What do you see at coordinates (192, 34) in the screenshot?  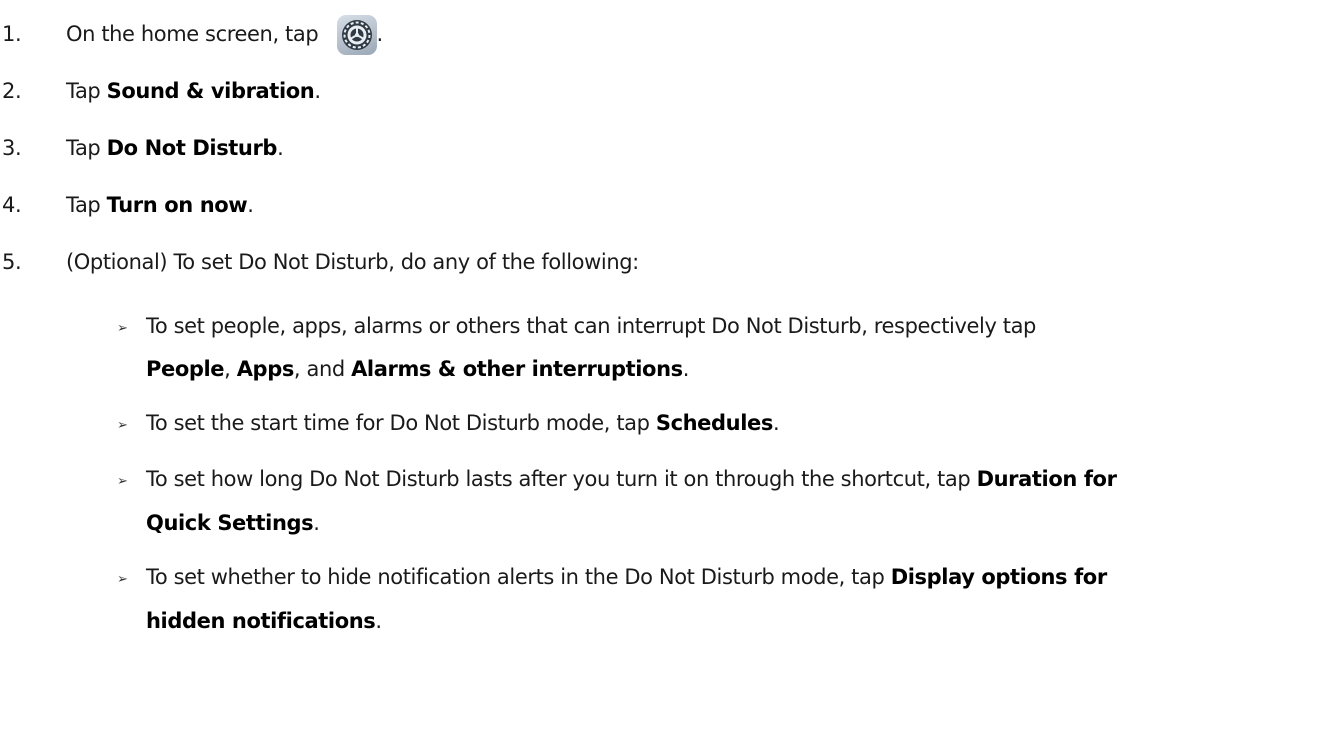 I see `step-text: On the home screen, tap` at bounding box center [192, 34].